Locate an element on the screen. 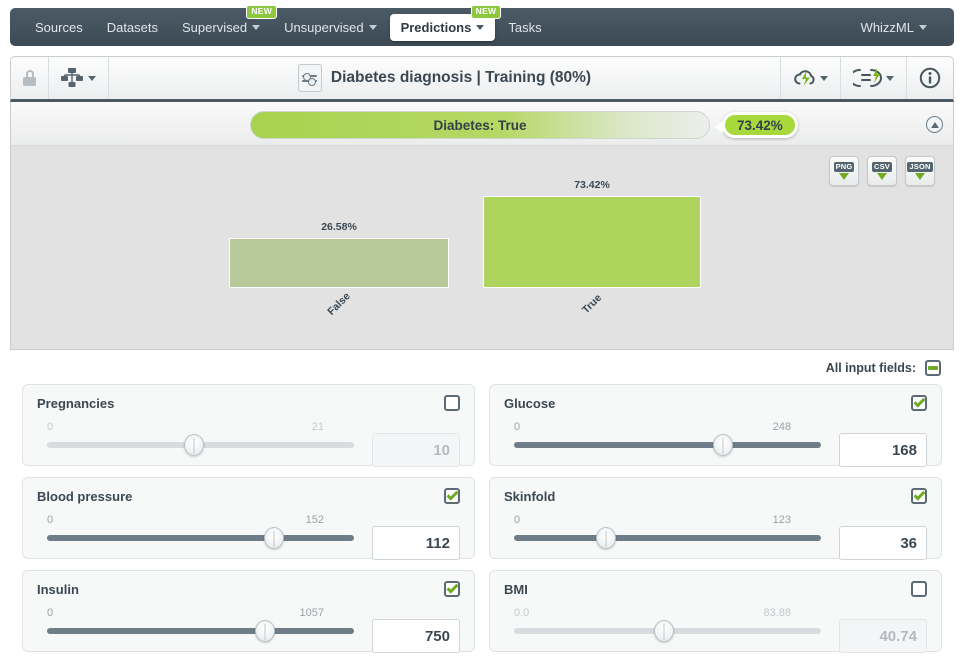 The width and height of the screenshot is (963, 672). nav-item-unsupervised: Unsupervised is located at coordinates (330, 27).